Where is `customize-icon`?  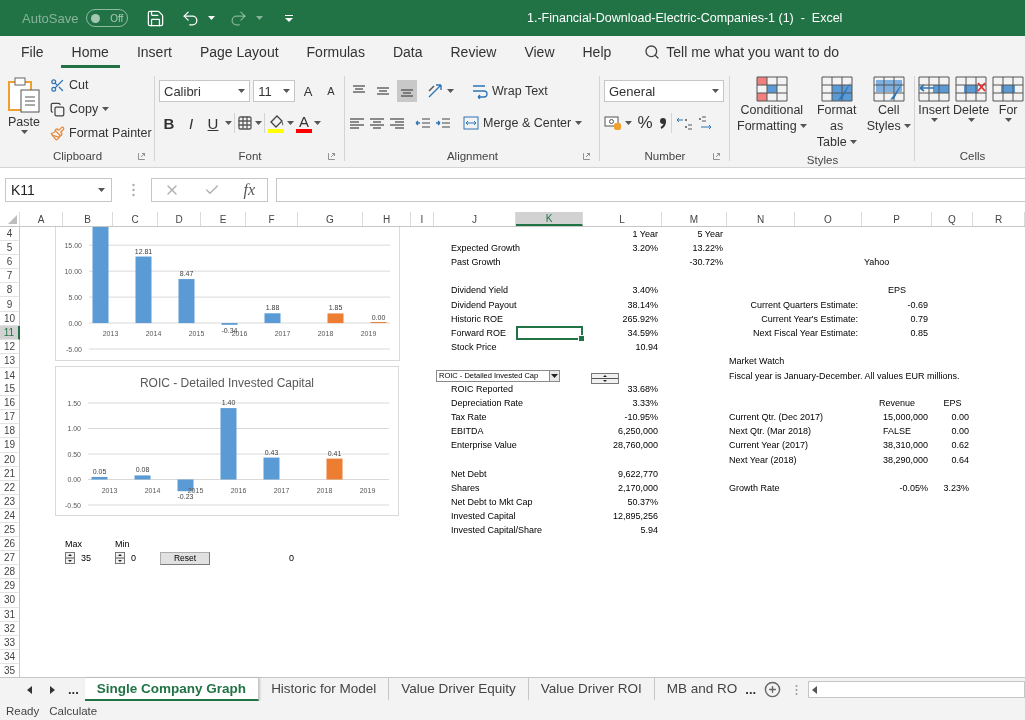
customize-icon is located at coordinates (289, 18).